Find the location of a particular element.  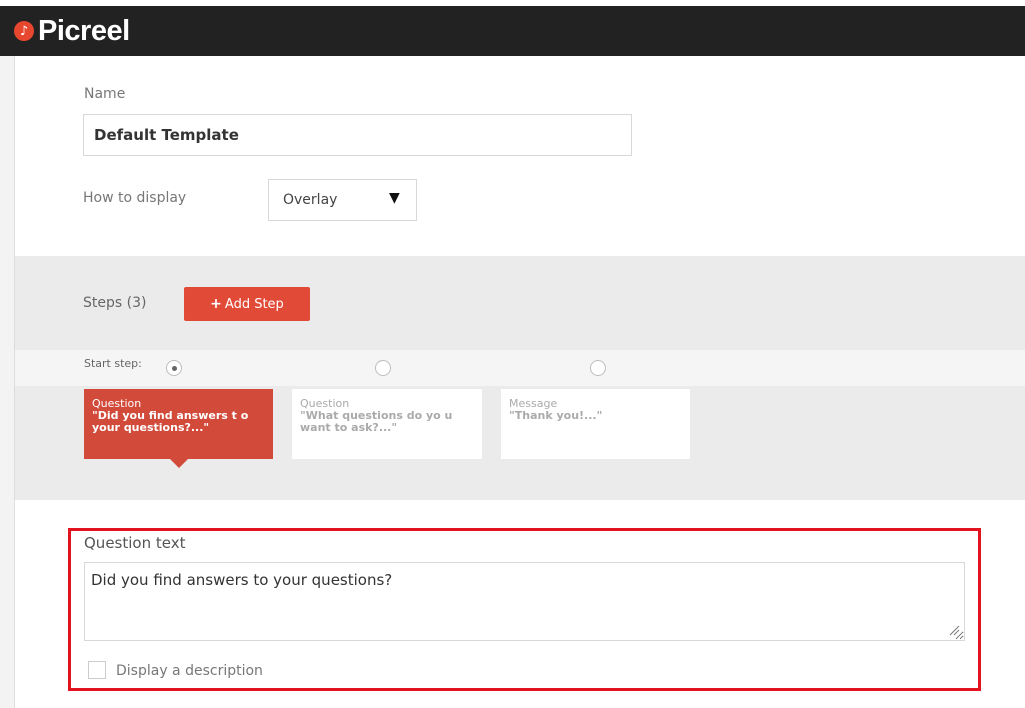

question-text-input: Did you find answers to your questions? is located at coordinates (524, 601).